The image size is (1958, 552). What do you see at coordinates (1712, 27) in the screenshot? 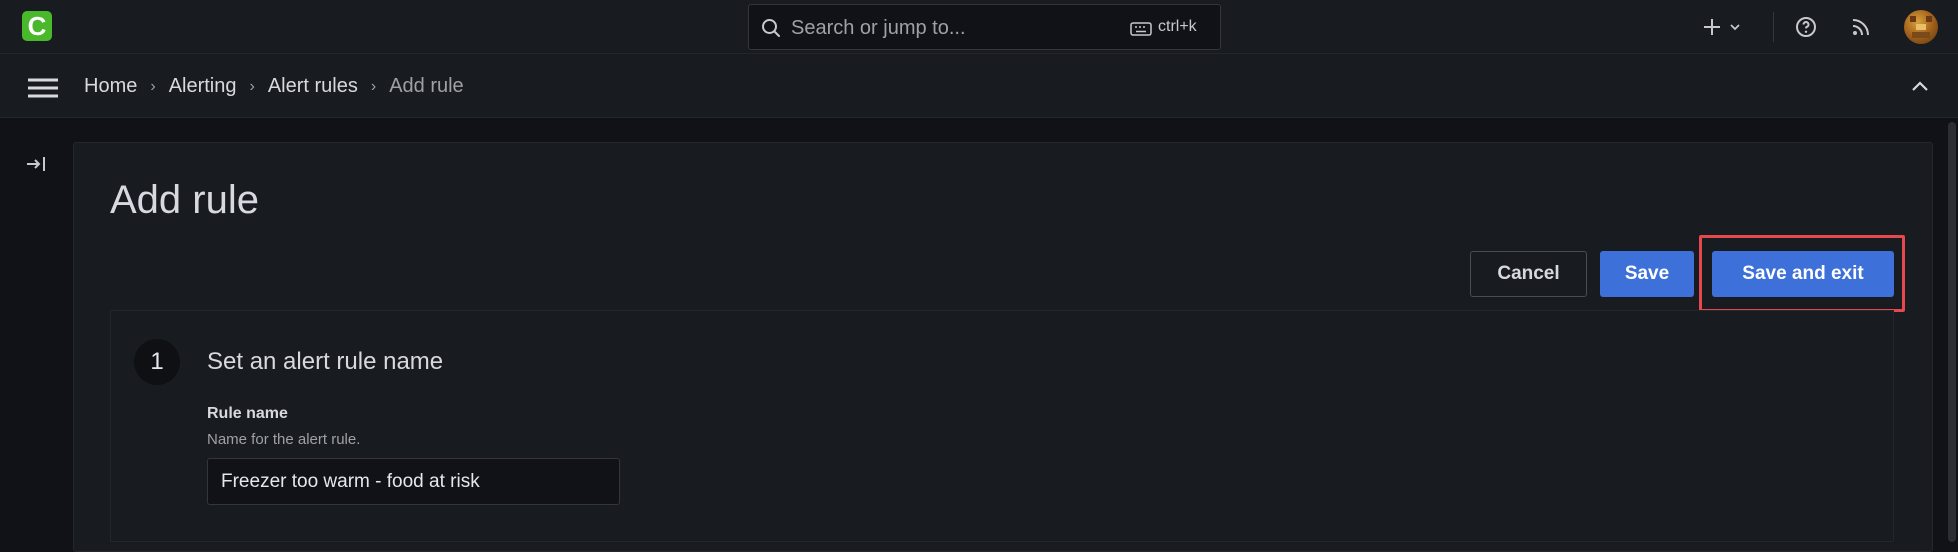
I see `plus-icon` at bounding box center [1712, 27].